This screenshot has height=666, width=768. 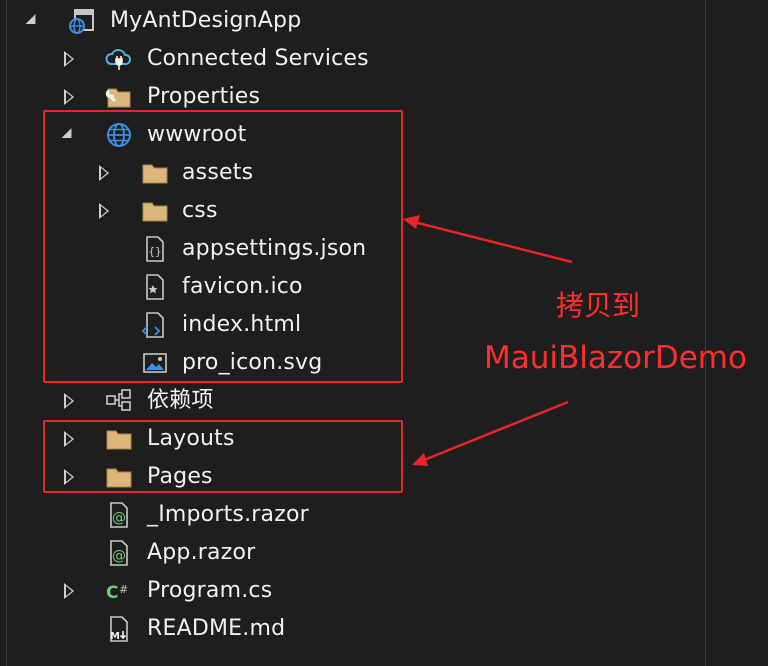 What do you see at coordinates (82, 21) in the screenshot?
I see `web-project-icon` at bounding box center [82, 21].